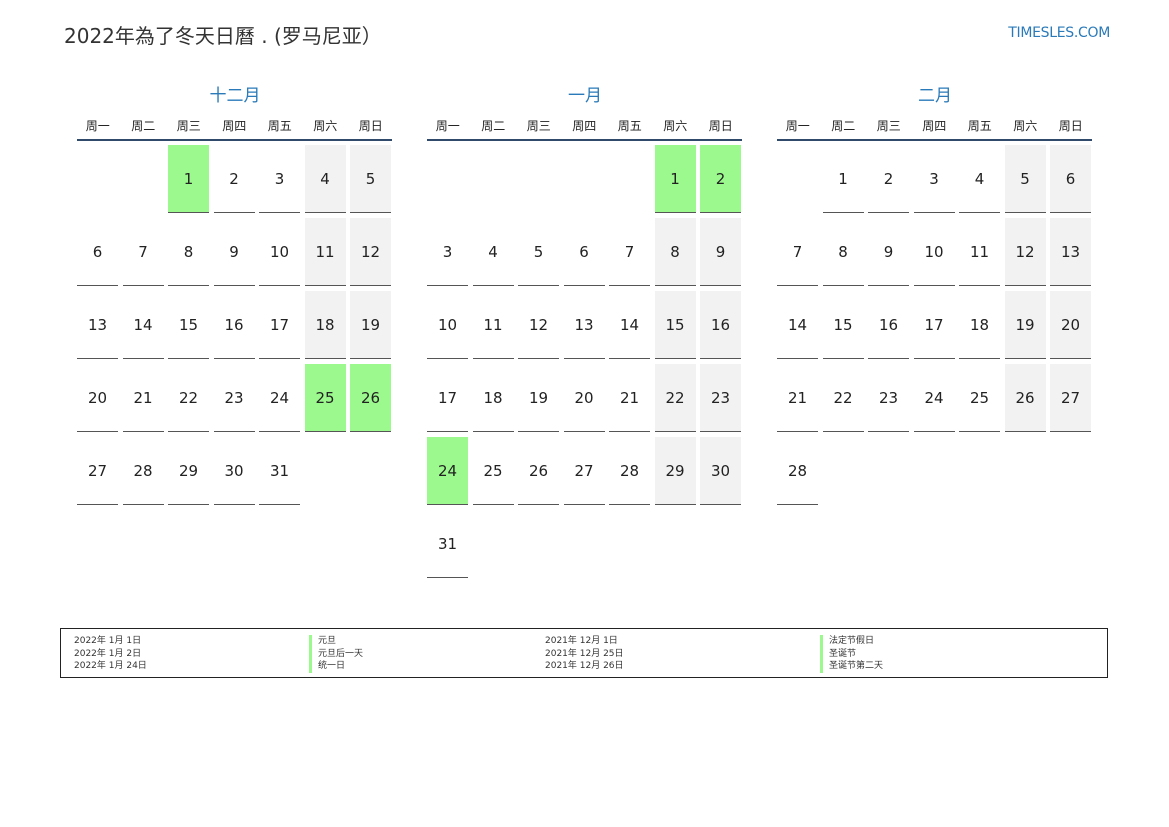 The image size is (1169, 827). What do you see at coordinates (585, 96) in the screenshot?
I see `month-name: 一月` at bounding box center [585, 96].